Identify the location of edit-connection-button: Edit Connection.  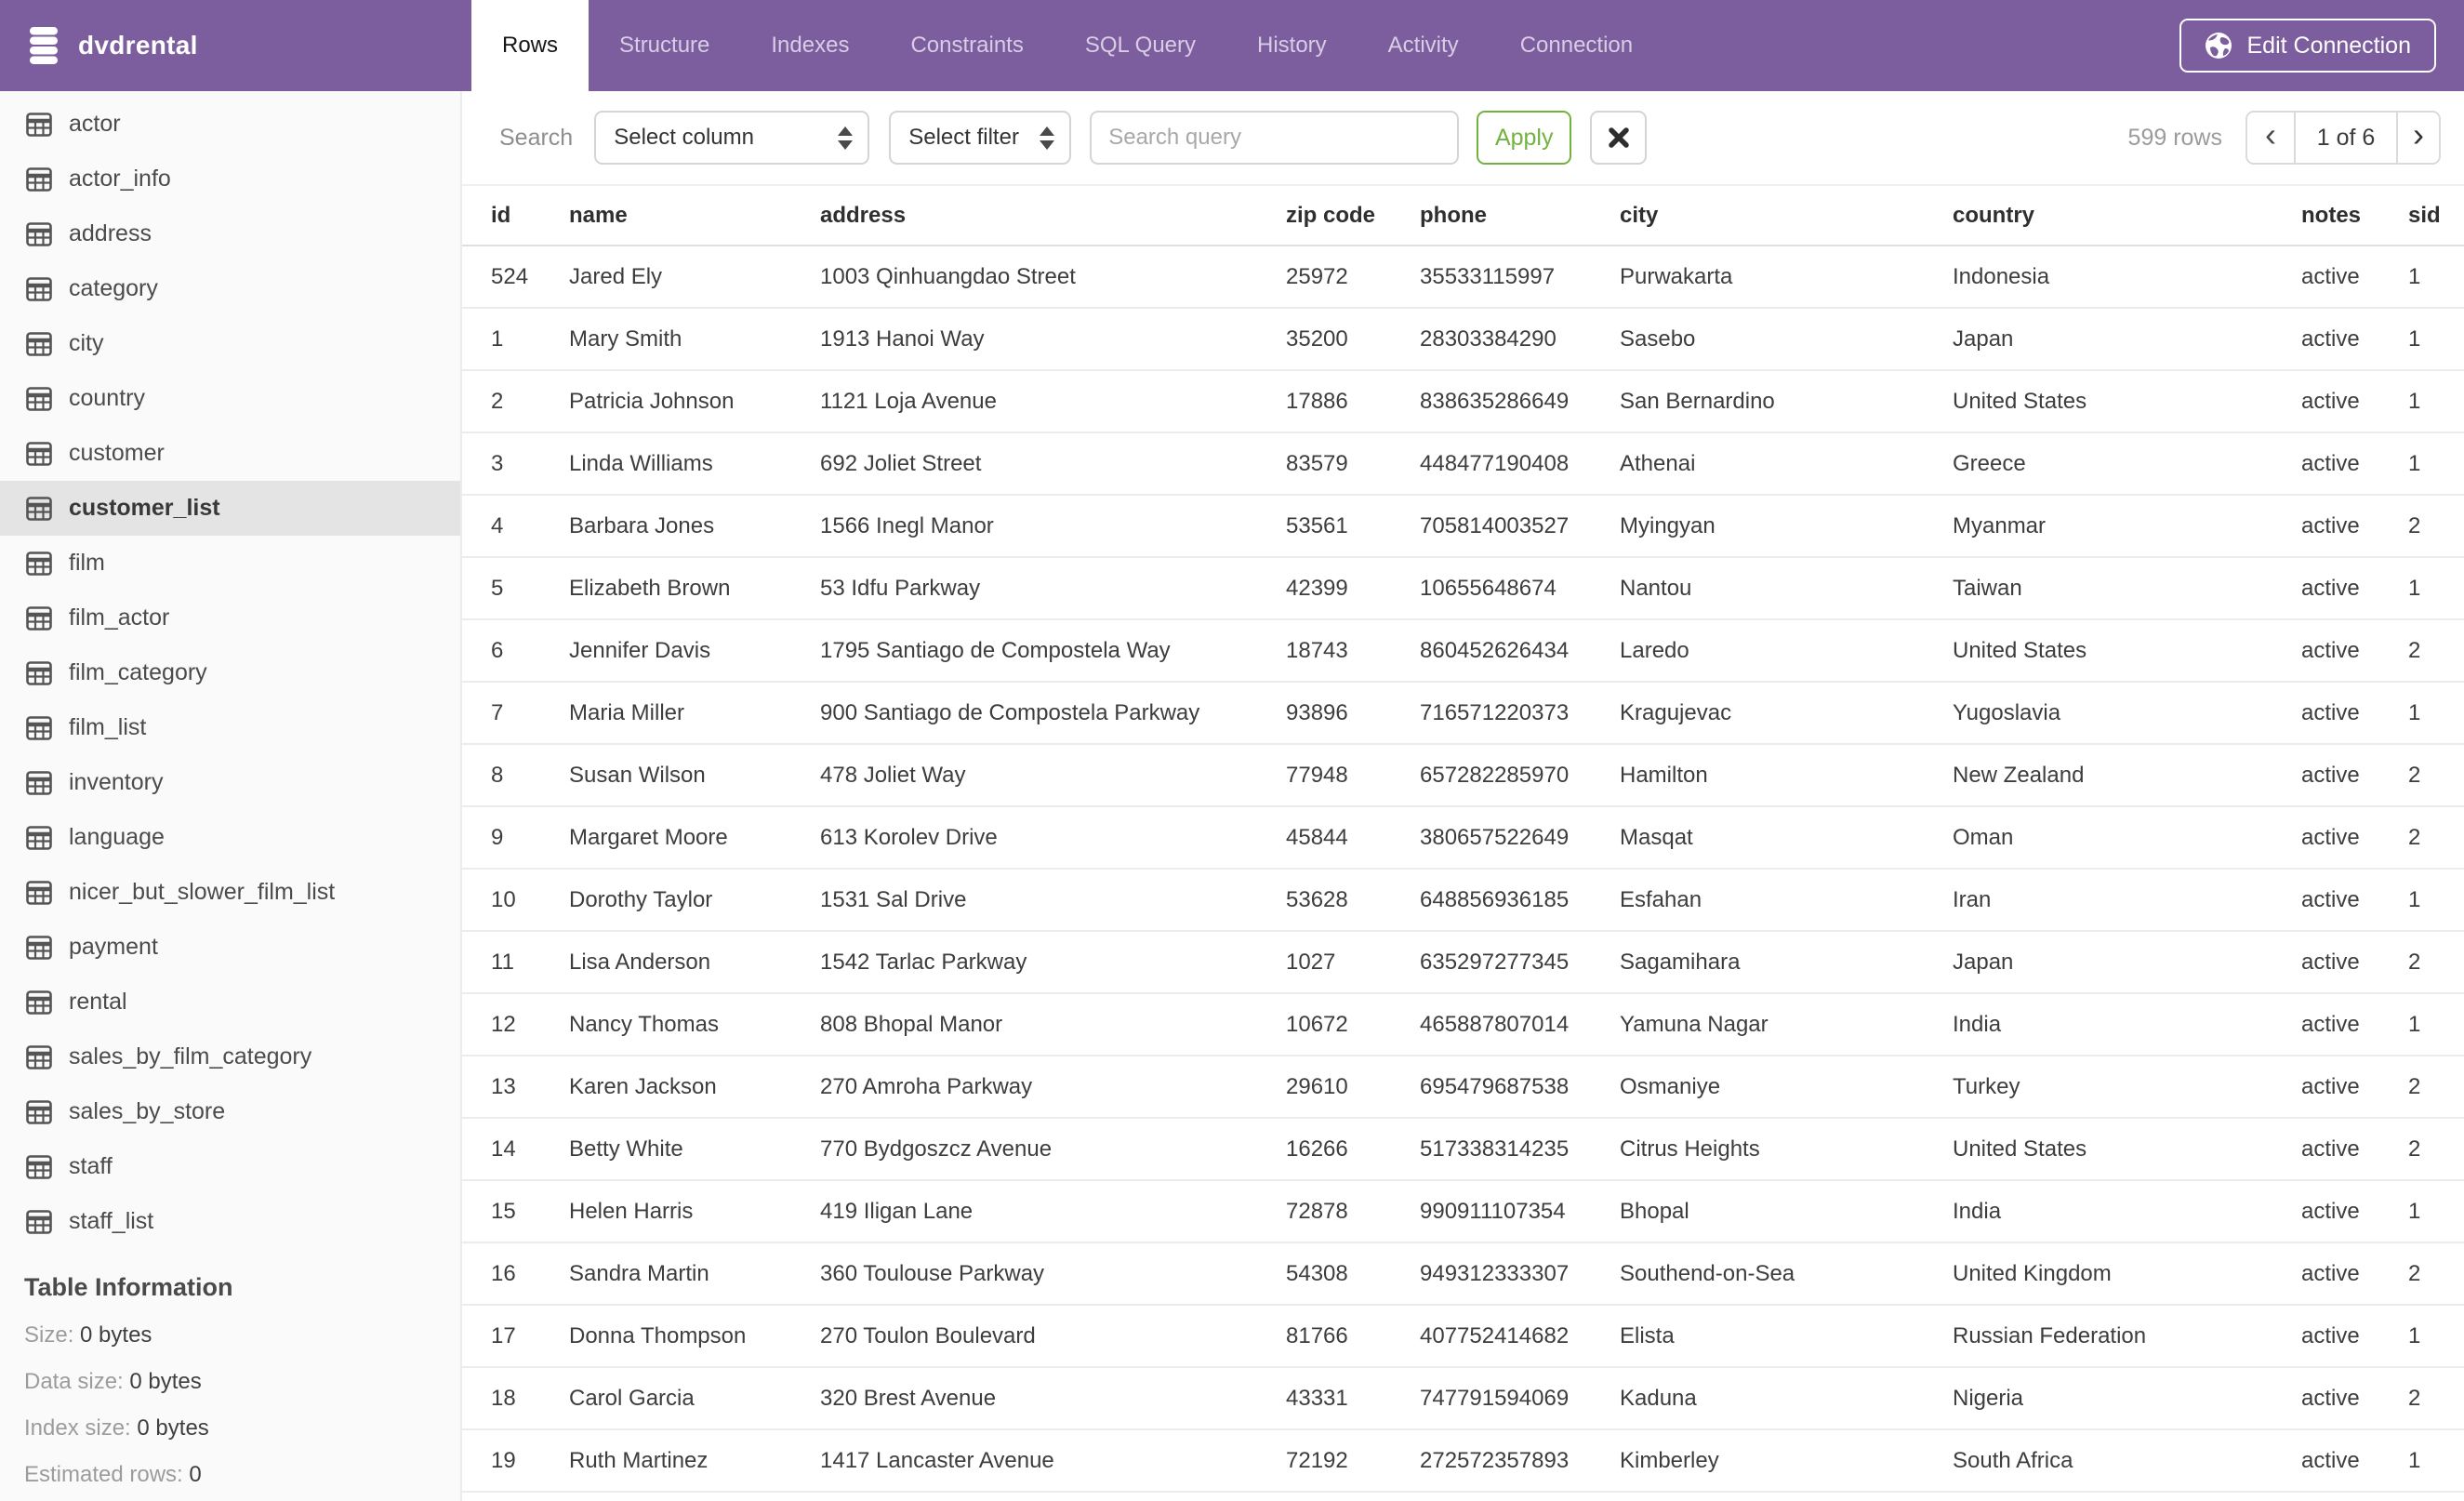
(2307, 46).